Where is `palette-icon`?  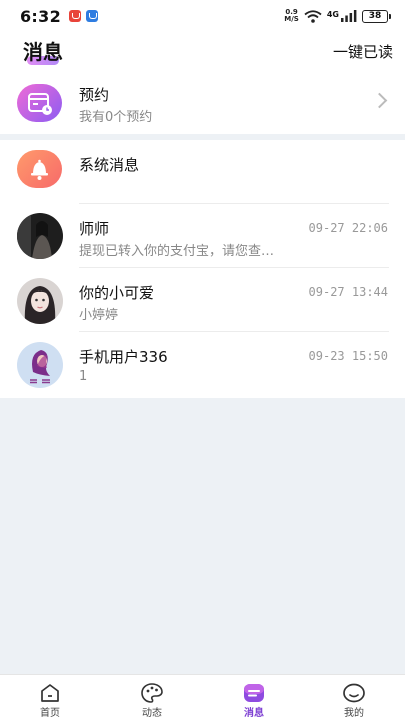
palette-icon is located at coordinates (152, 693).